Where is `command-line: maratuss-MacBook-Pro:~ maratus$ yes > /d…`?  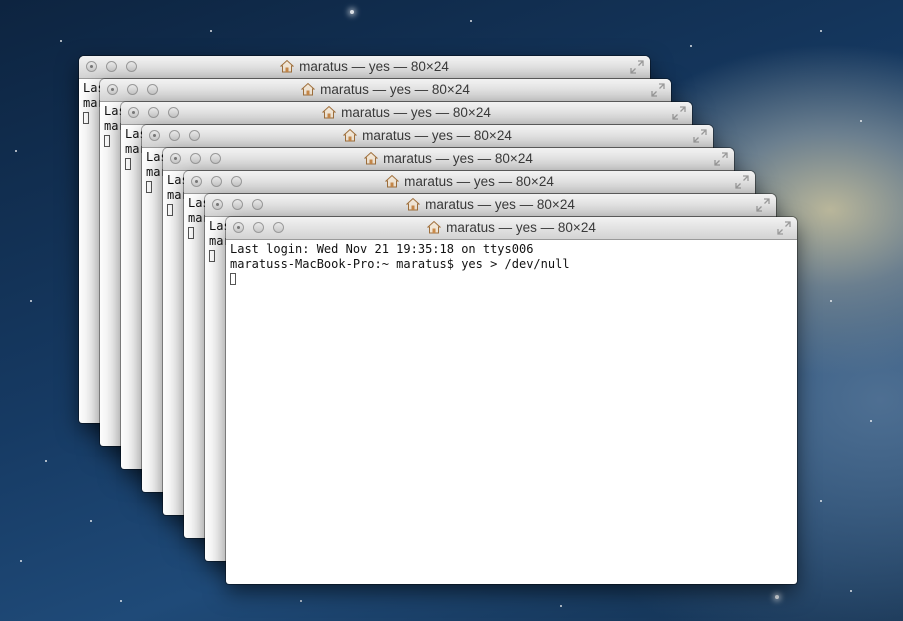
command-line: maratuss-MacBook-Pro:~ maratus$ yes > /d… is located at coordinates (400, 264).